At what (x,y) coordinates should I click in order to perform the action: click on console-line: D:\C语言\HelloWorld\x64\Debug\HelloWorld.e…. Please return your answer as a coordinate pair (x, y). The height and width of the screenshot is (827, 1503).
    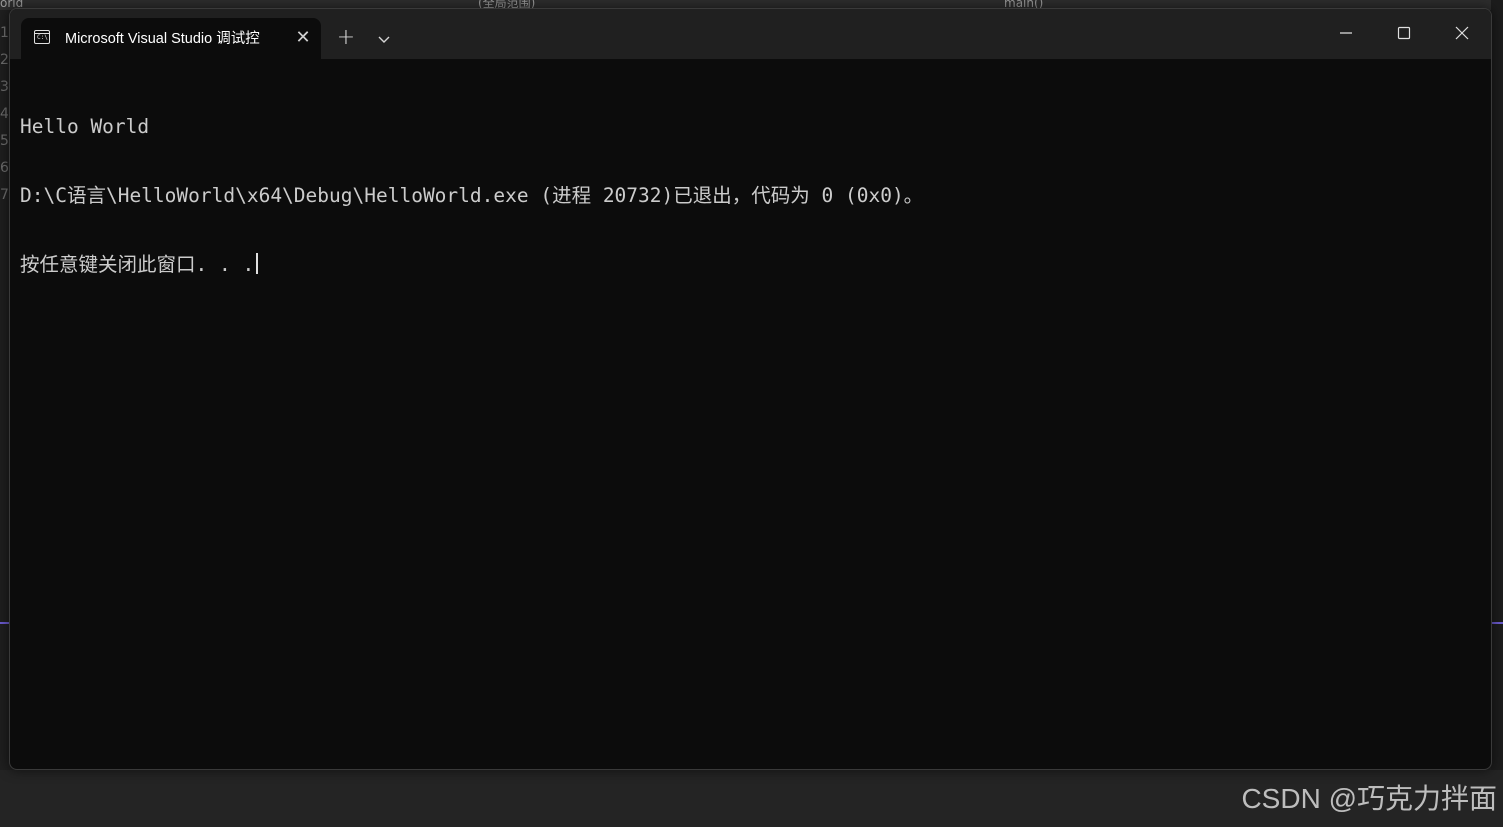
    Looking at the image, I should click on (472, 195).